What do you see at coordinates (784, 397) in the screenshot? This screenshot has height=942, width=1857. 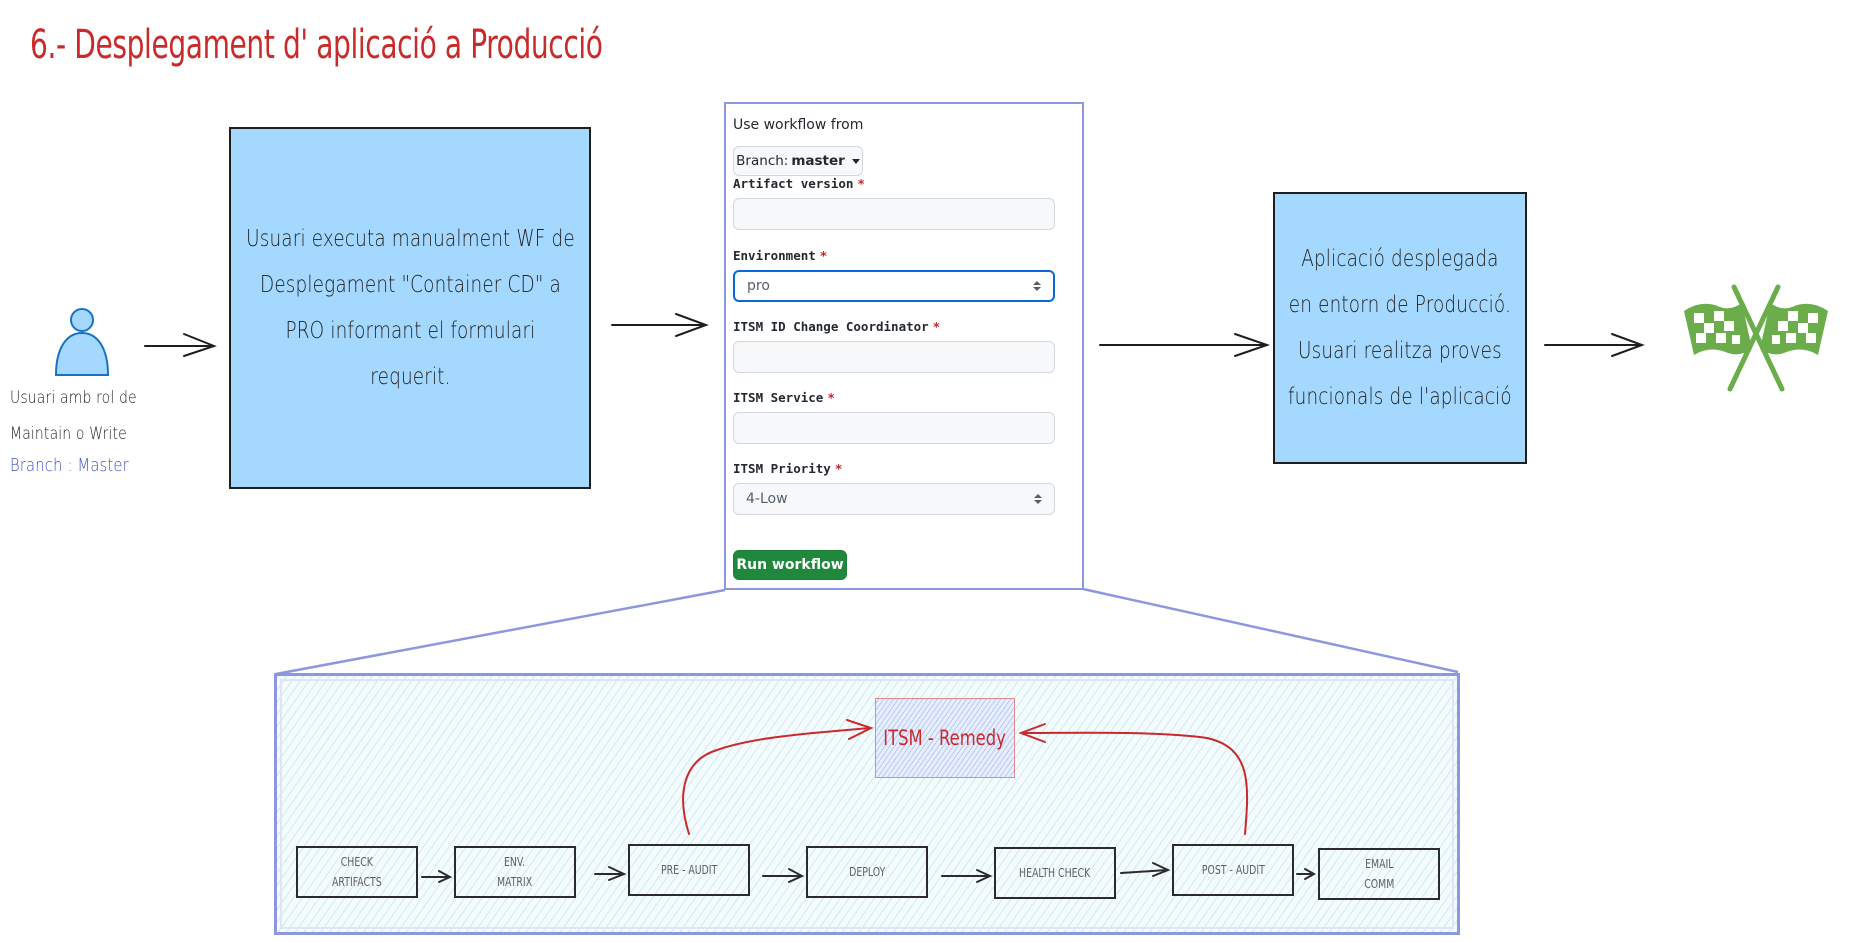 I see `itsm-service-label: ITSM Service *` at bounding box center [784, 397].